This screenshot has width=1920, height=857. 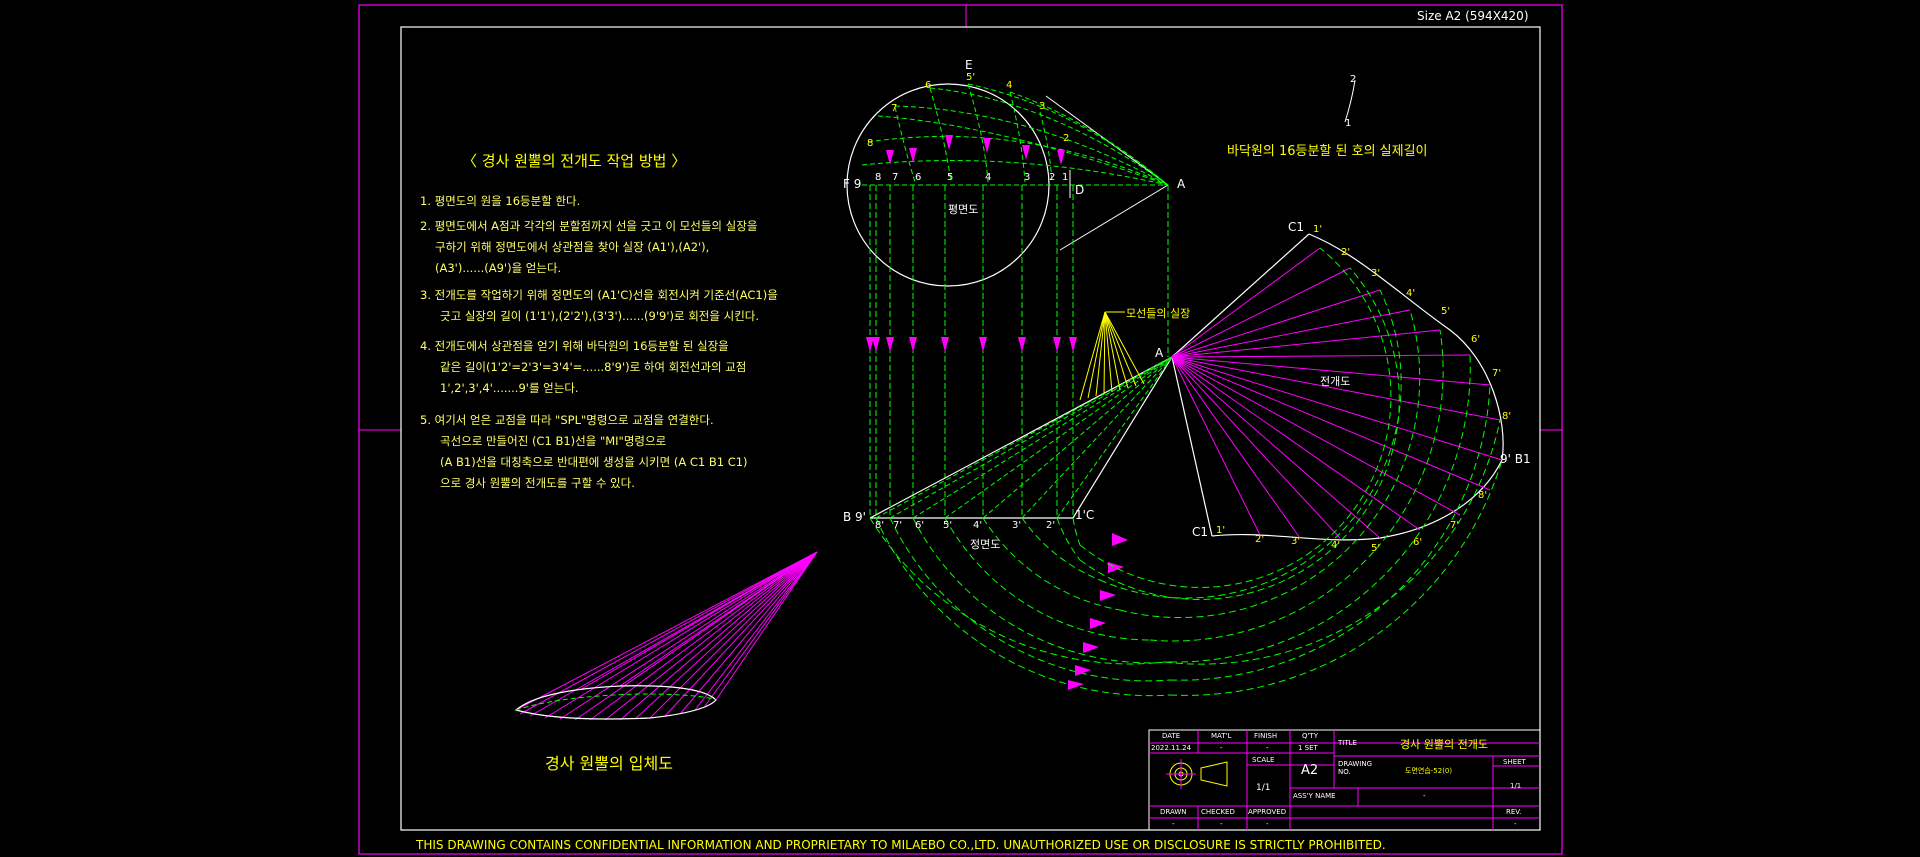 What do you see at coordinates (1065, 177) in the screenshot?
I see `plan-point: 1` at bounding box center [1065, 177].